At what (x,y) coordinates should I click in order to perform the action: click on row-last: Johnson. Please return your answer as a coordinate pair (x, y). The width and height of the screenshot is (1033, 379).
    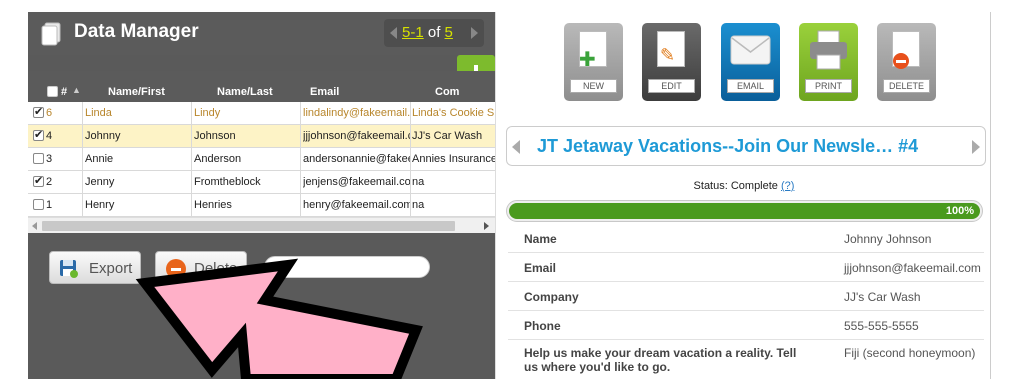
    Looking at the image, I should click on (215, 136).